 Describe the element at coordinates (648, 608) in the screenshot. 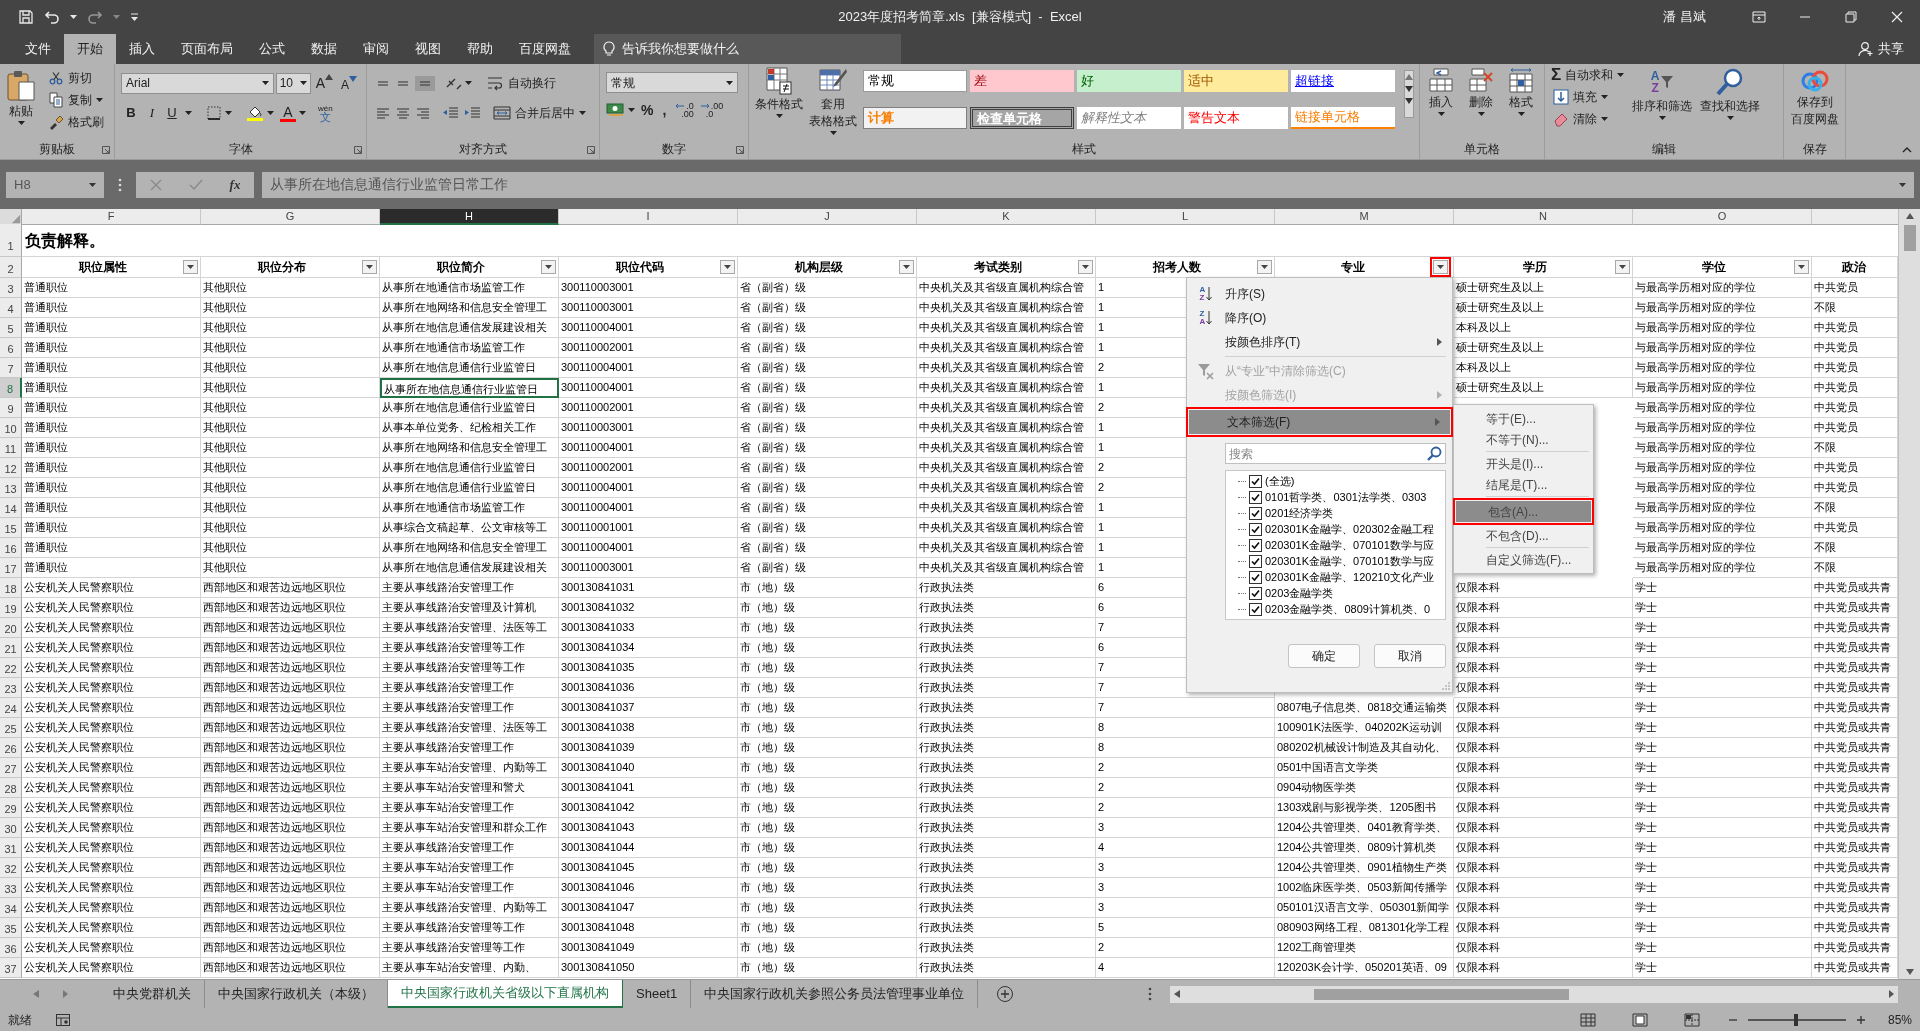

I see `table-cell: 300130841032` at that location.